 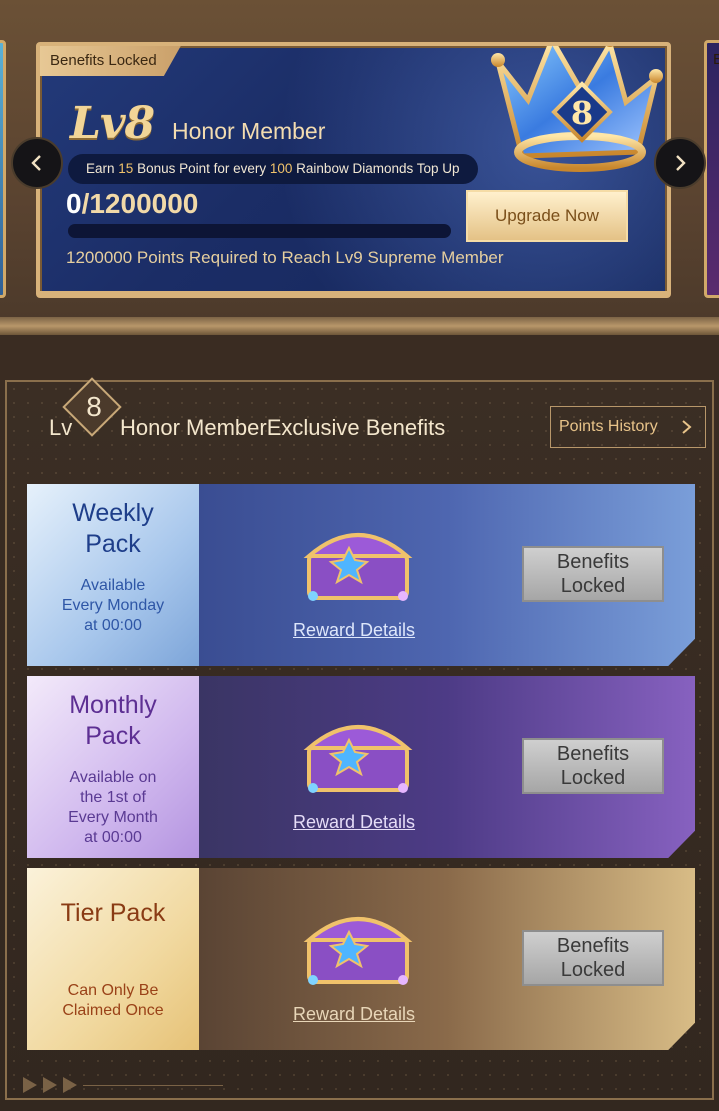 I want to click on availability-line: Every Month, so click(x=113, y=817).